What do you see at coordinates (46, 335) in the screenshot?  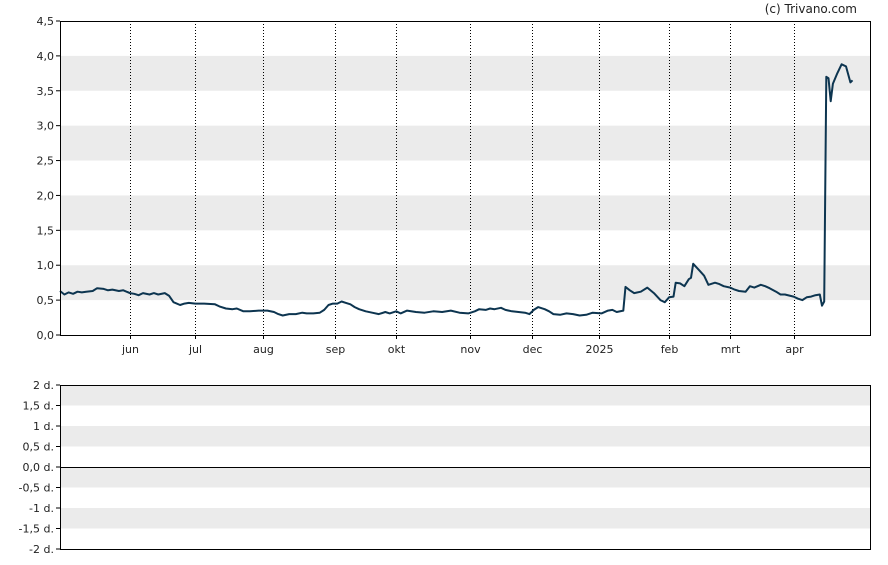 I see `price-y-tick-label: 0,0` at bounding box center [46, 335].